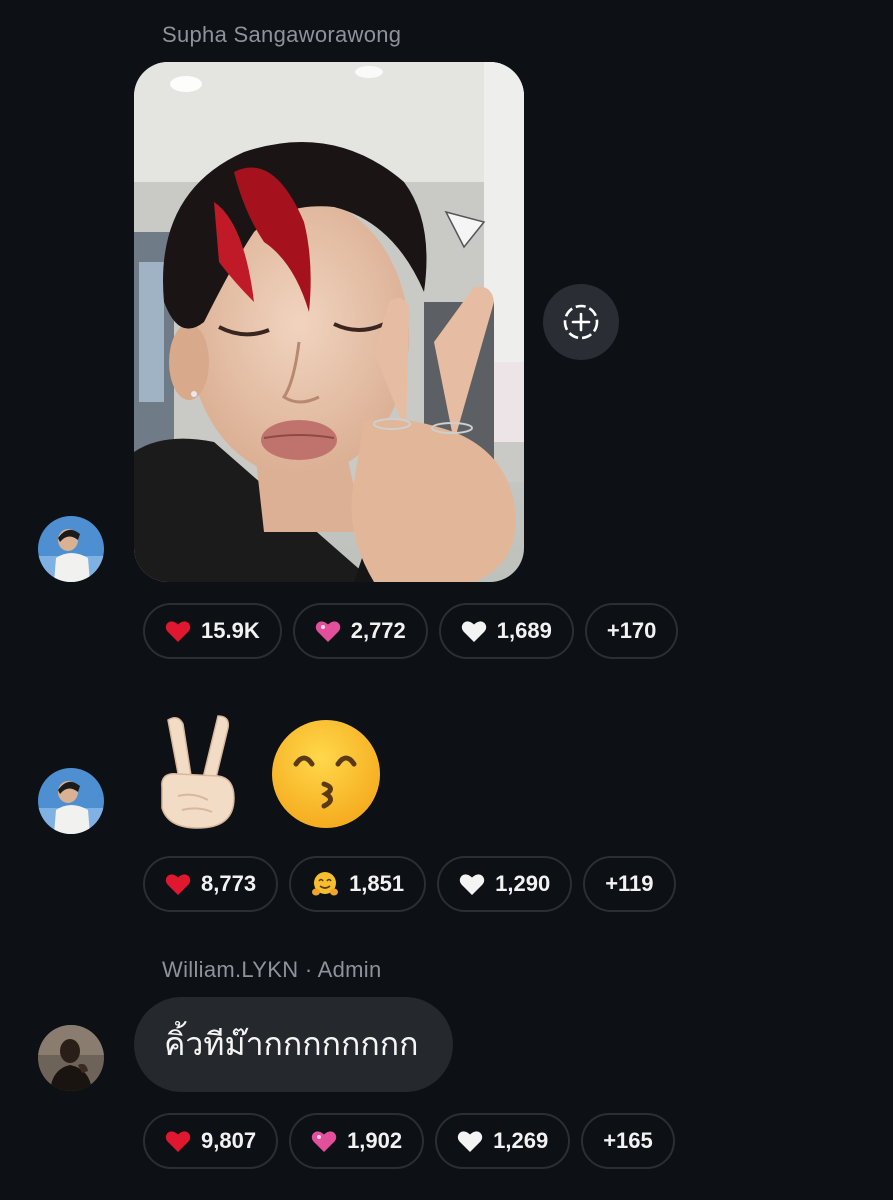 The height and width of the screenshot is (1200, 893). Describe the element at coordinates (377, 883) in the screenshot. I see `reaction-count: 1,851` at that location.